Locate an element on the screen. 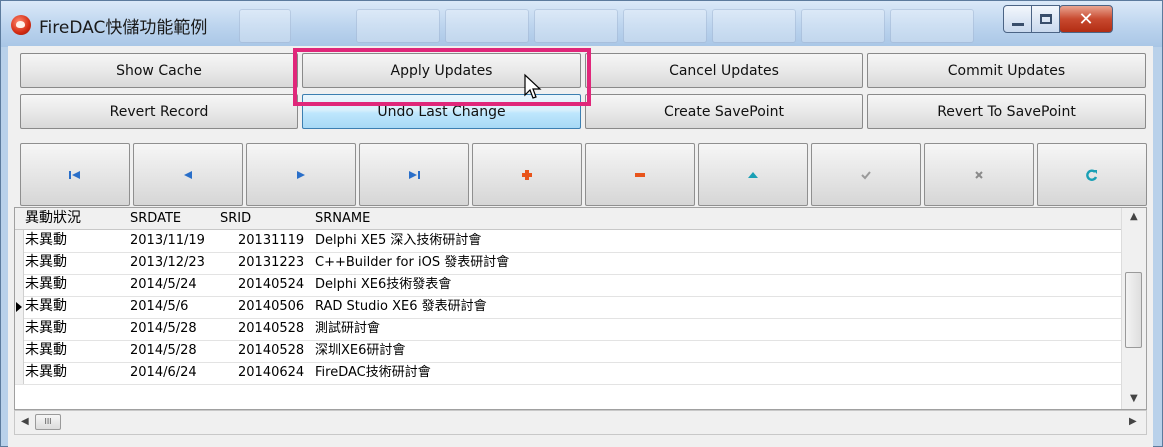 Image resolution: width=1163 pixels, height=447 pixels. first-record-button is located at coordinates (75, 174).